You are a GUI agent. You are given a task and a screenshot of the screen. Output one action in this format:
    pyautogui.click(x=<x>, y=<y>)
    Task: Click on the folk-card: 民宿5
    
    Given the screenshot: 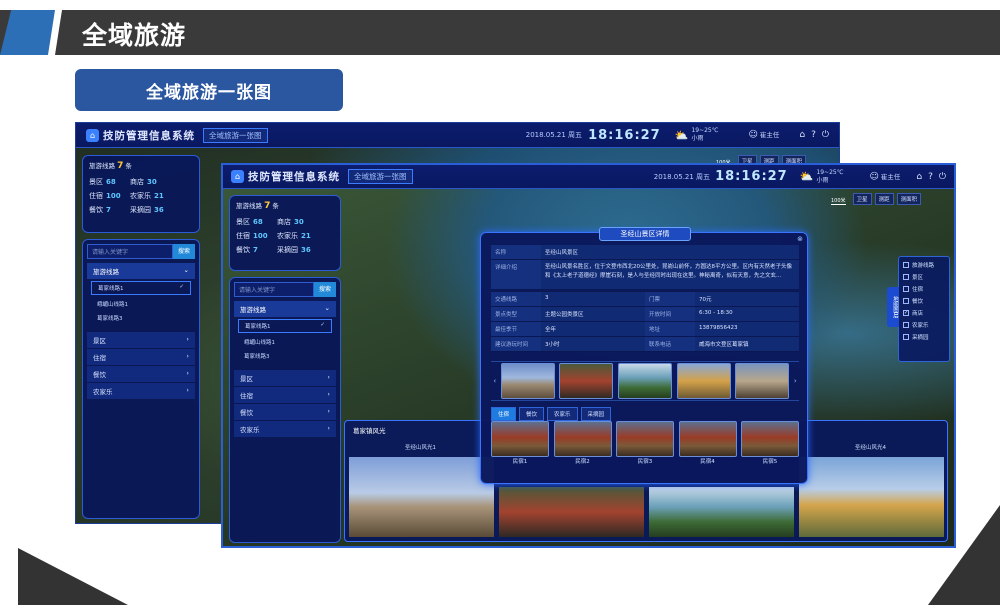 What is the action you would take?
    pyautogui.click(x=770, y=443)
    